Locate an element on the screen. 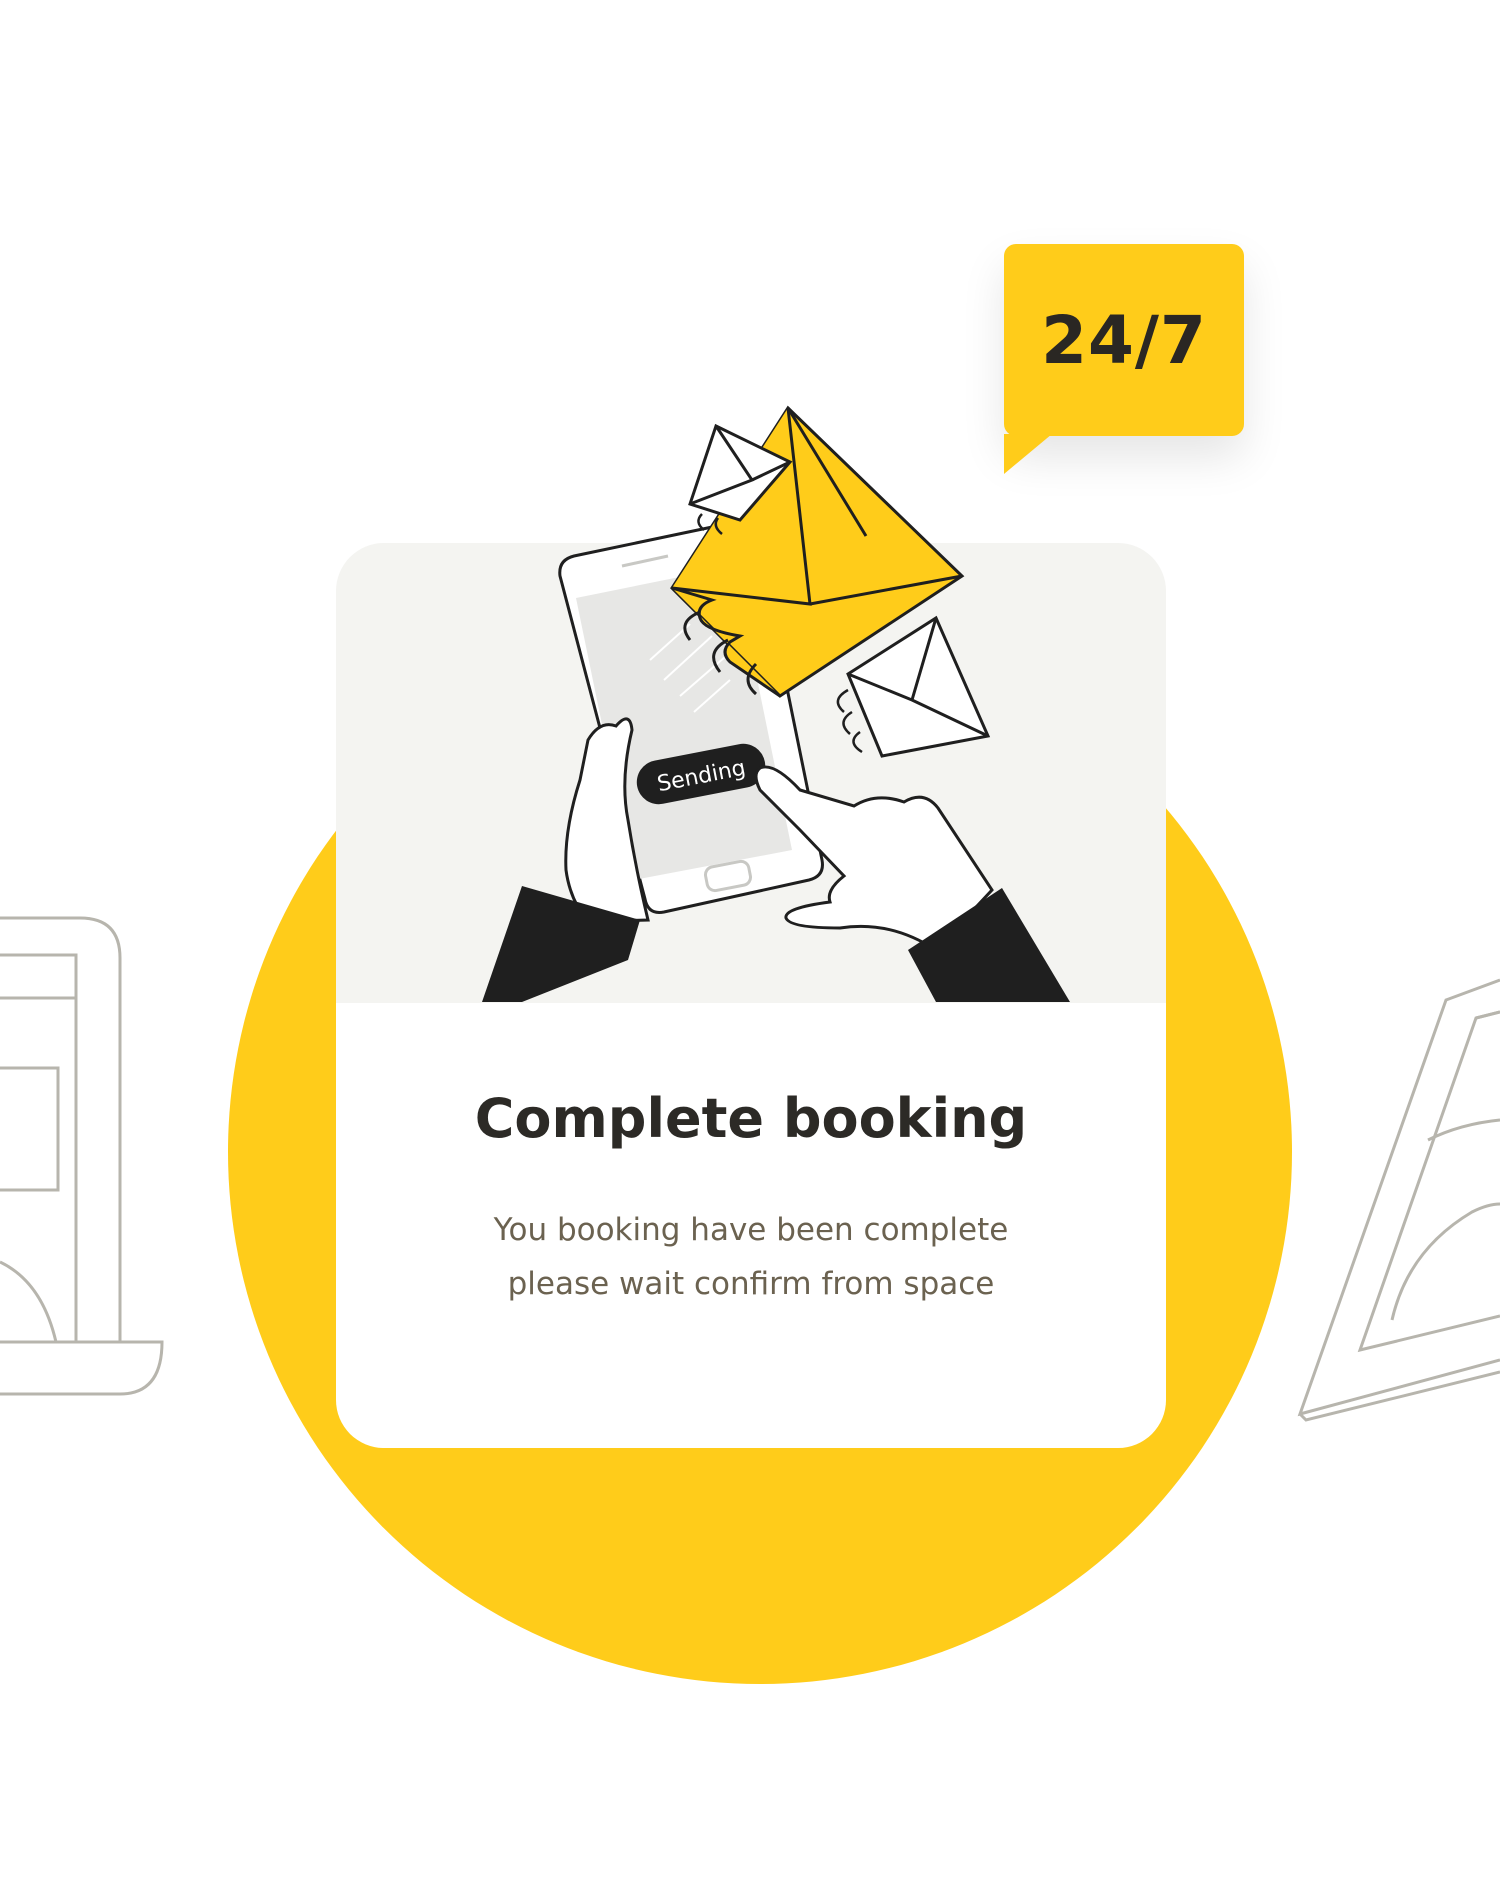 The width and height of the screenshot is (1500, 1896). card-title: Complete booking is located at coordinates (751, 1118).